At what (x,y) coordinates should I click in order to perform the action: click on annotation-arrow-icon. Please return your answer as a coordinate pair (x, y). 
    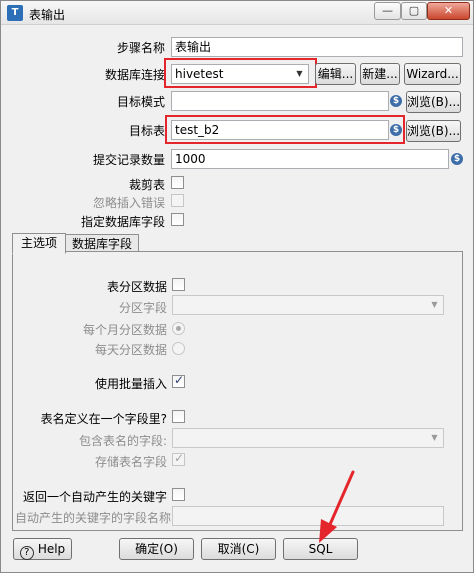
    Looking at the image, I should click on (337, 506).